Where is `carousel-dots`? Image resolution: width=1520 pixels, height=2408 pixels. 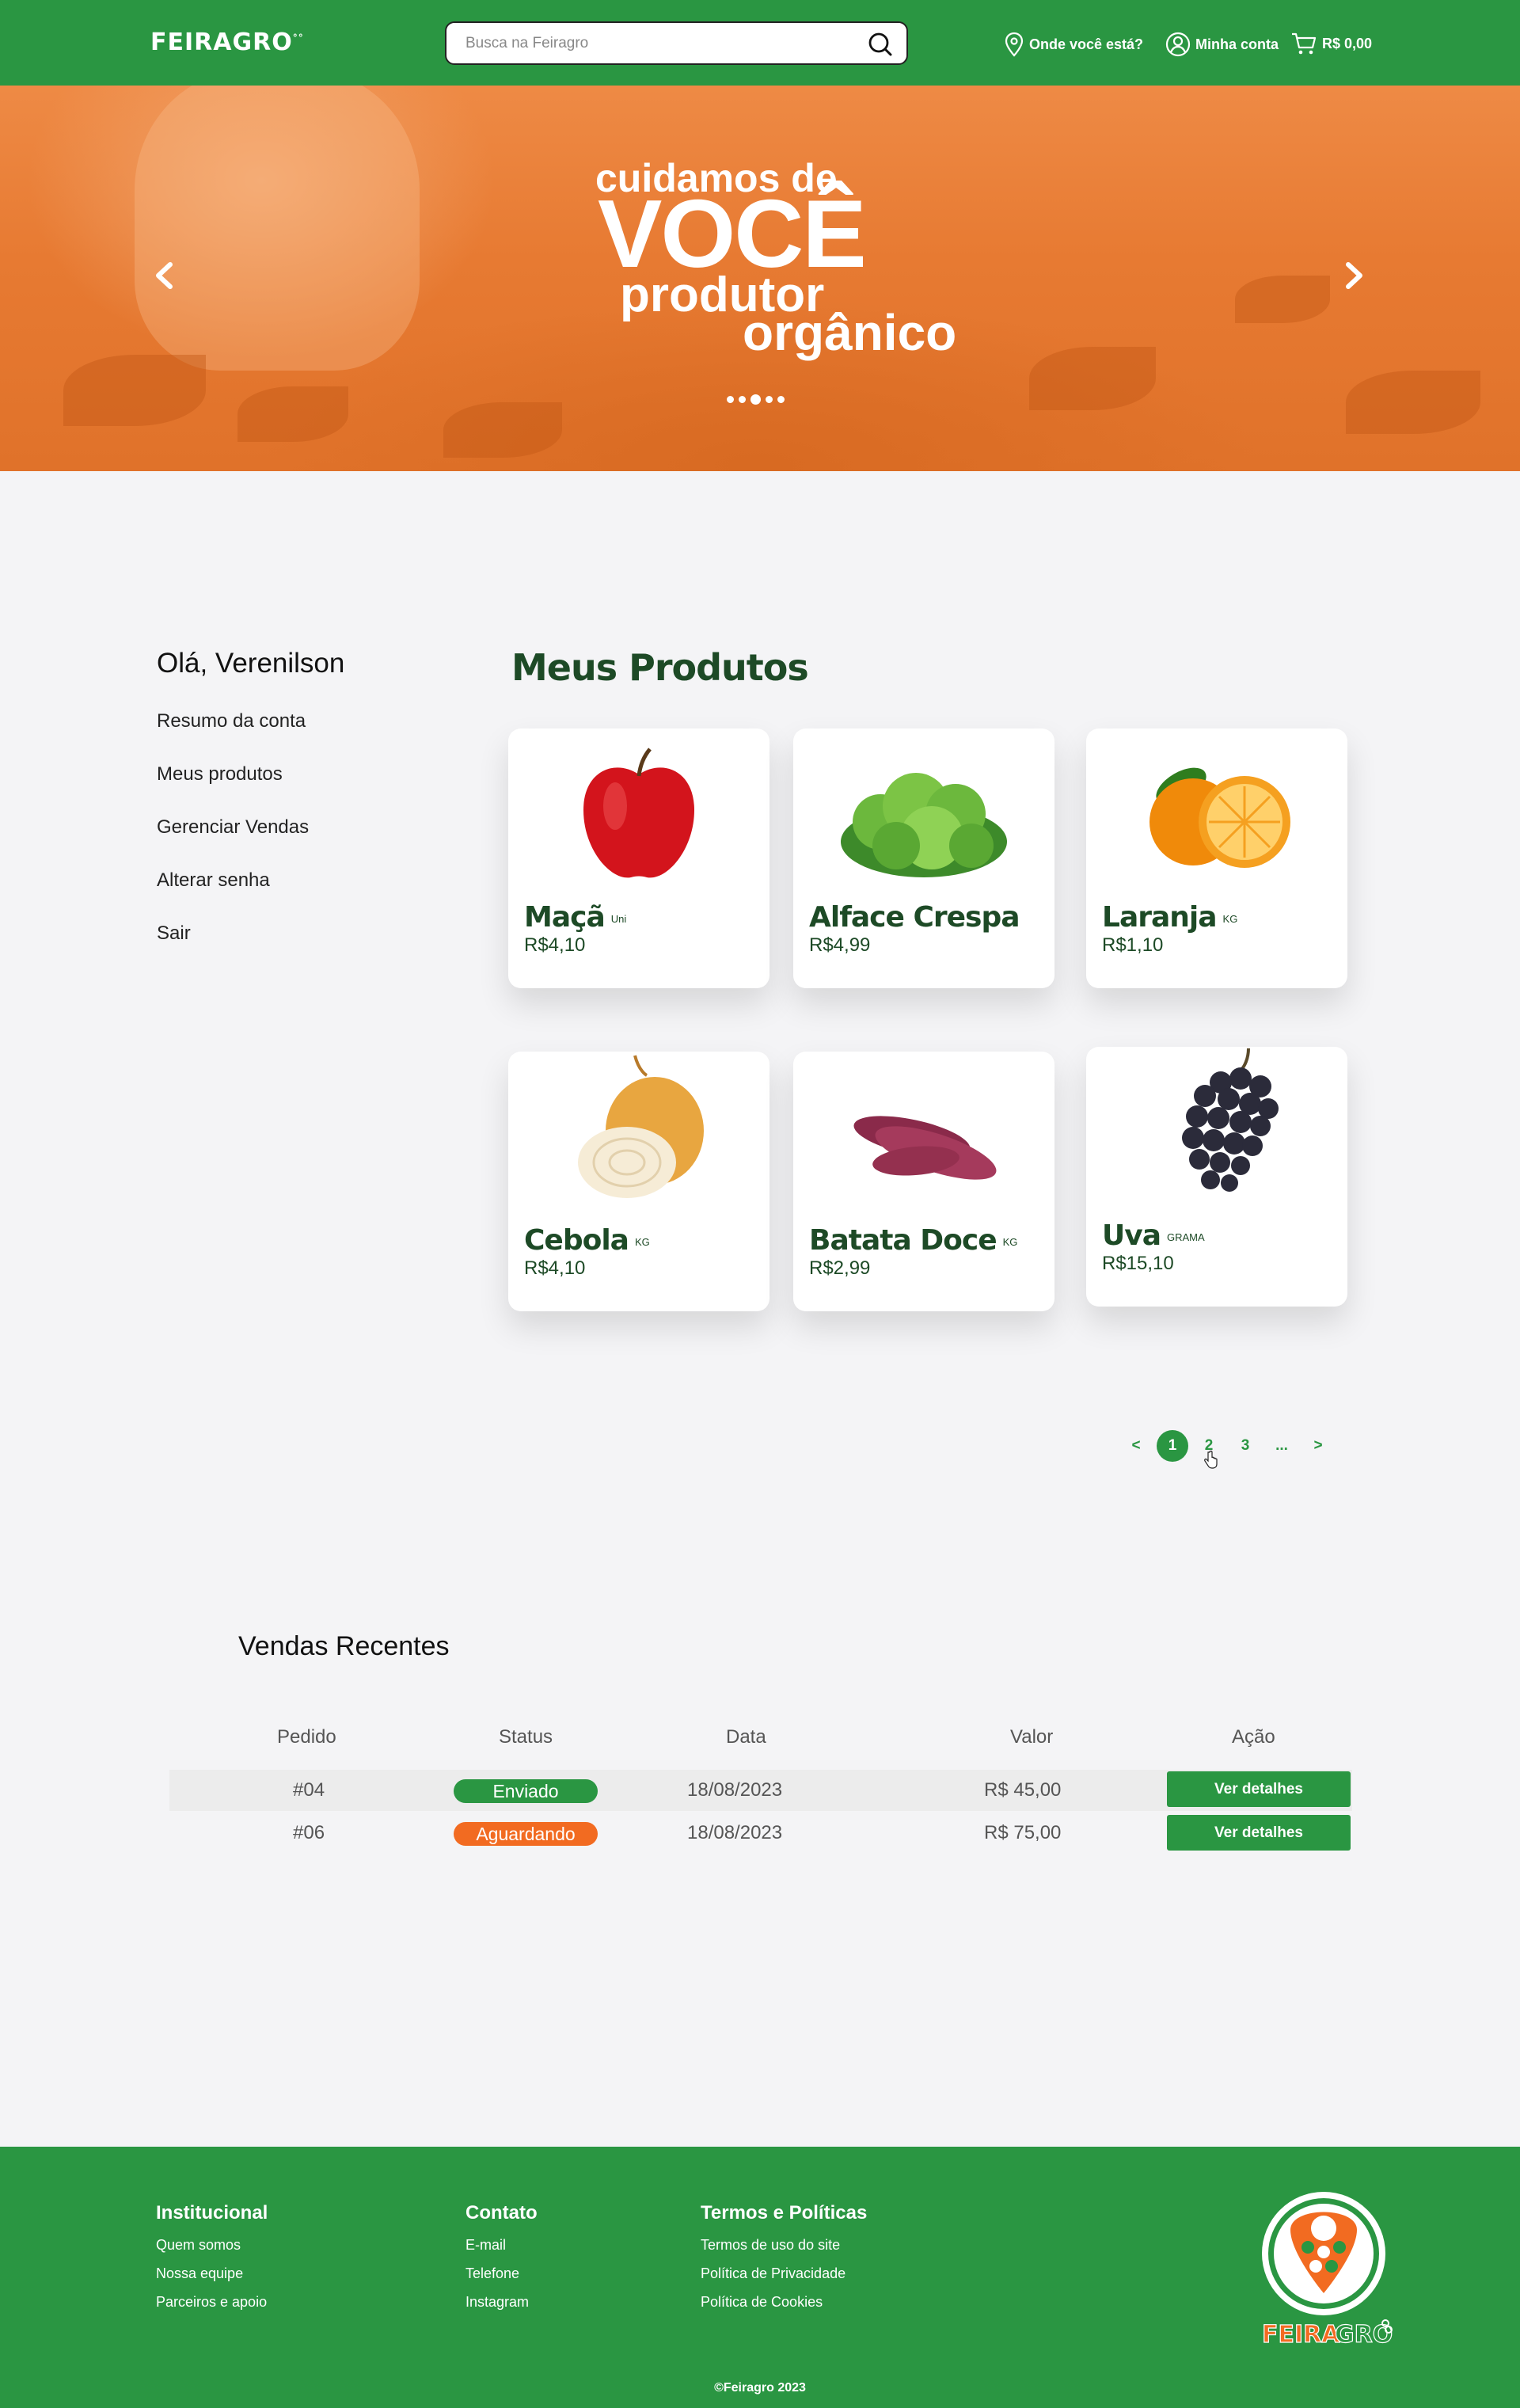
carousel-dots is located at coordinates (756, 399).